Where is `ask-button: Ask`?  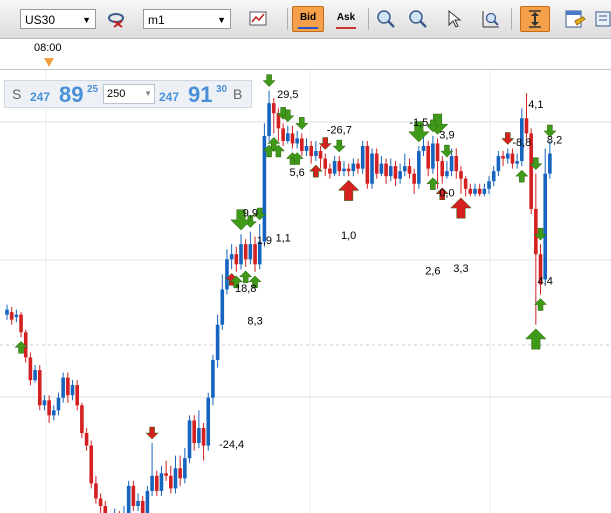 ask-button: Ask is located at coordinates (346, 19).